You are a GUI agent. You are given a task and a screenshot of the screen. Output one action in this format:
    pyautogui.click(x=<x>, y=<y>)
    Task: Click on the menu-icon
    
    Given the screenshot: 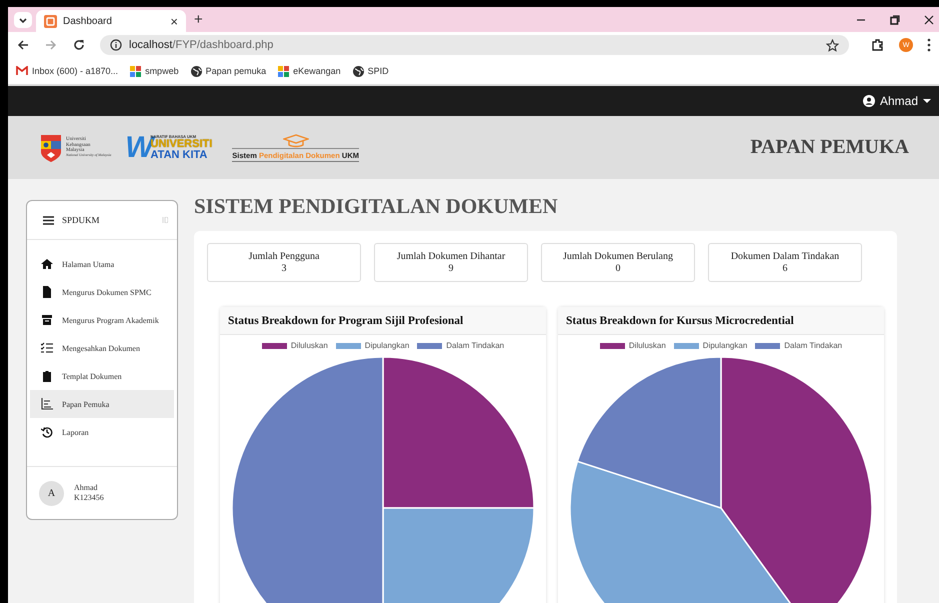 What is the action you would take?
    pyautogui.click(x=48, y=220)
    